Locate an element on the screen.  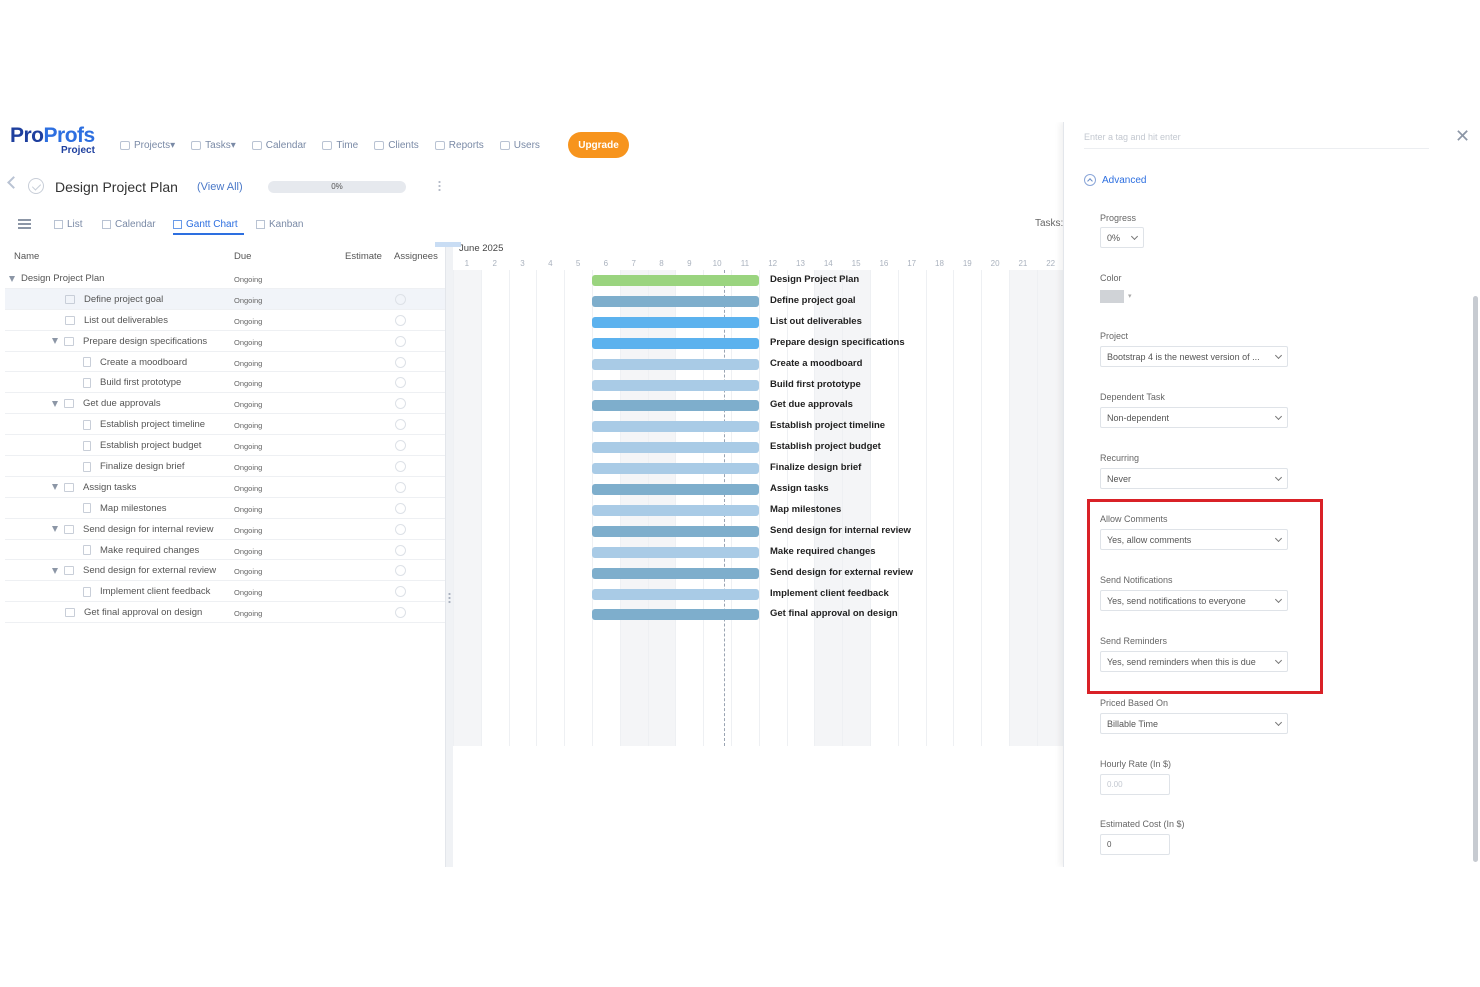
task-name-cell: Send design for external review is located at coordinates (134, 570).